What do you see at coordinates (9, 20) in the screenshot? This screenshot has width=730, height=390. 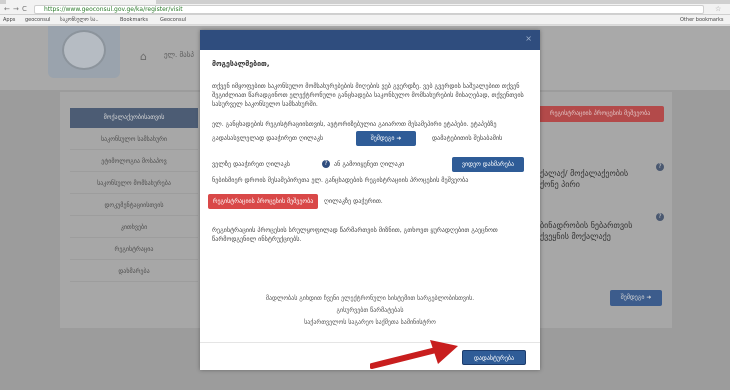 I see `bookmark-apps: Apps` at bounding box center [9, 20].